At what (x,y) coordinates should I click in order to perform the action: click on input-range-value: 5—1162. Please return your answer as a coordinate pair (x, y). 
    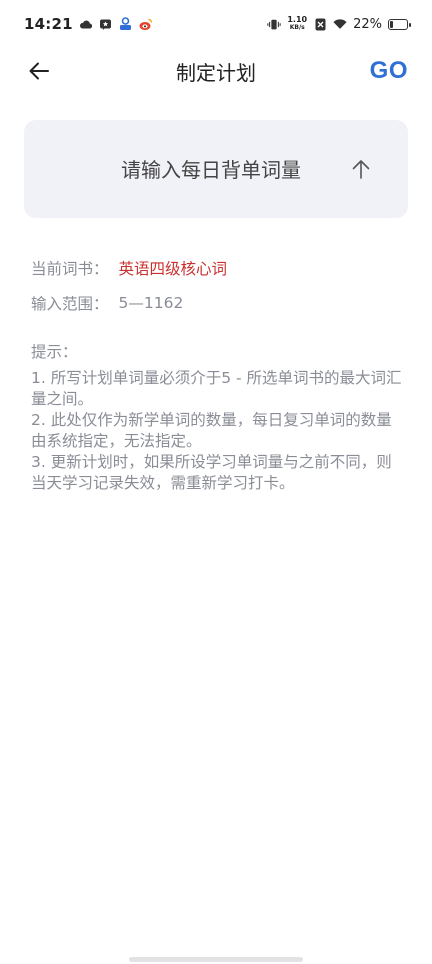
    Looking at the image, I should click on (151, 303).